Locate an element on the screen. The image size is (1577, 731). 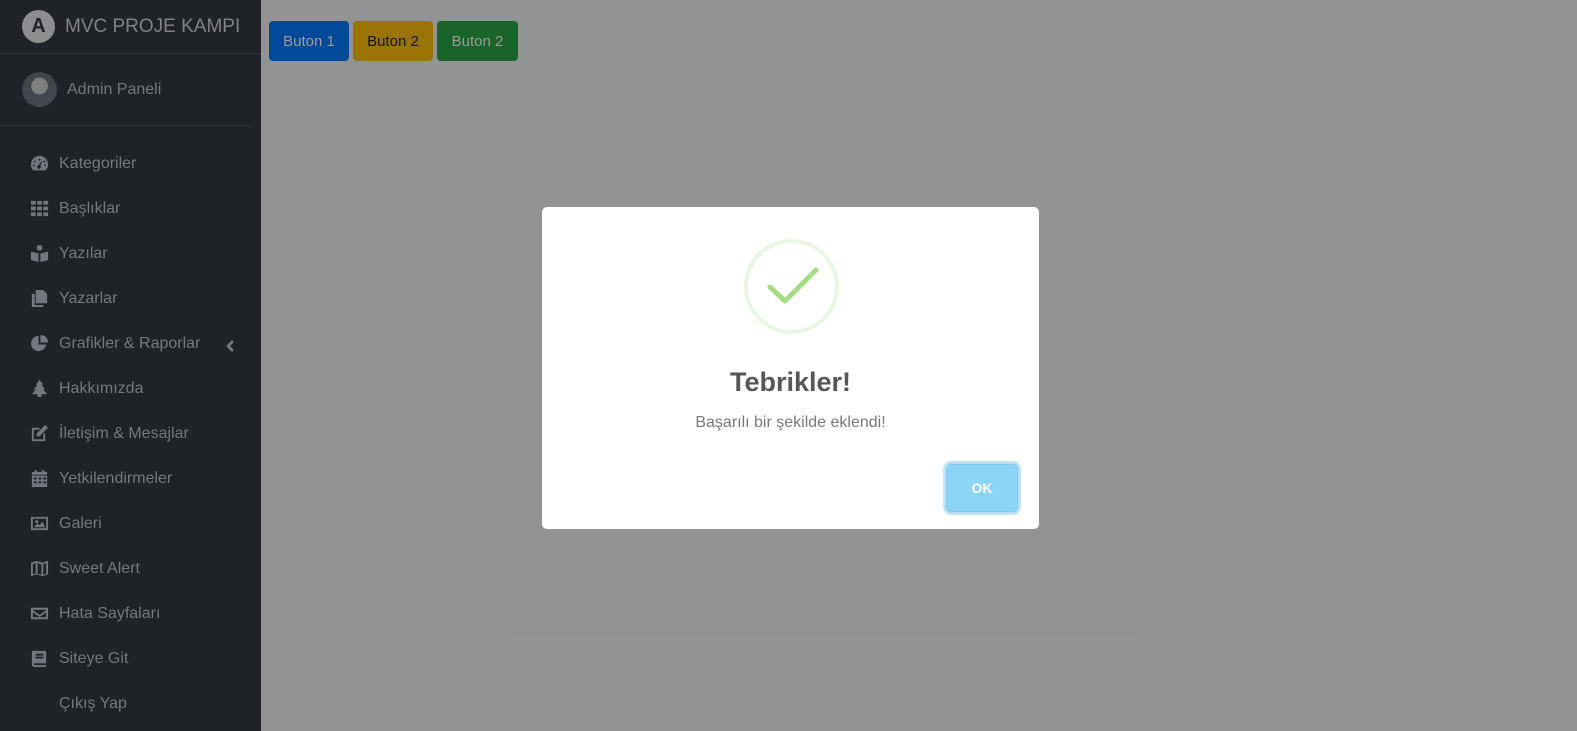
success-check-icon is located at coordinates (791, 286).